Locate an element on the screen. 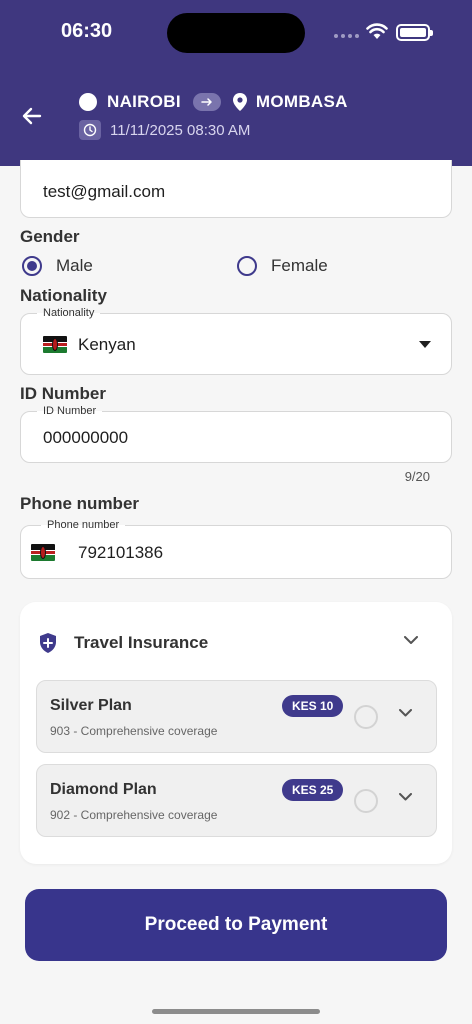 This screenshot has height=1024, width=472. plan-name: Diamond Plan is located at coordinates (103, 789).